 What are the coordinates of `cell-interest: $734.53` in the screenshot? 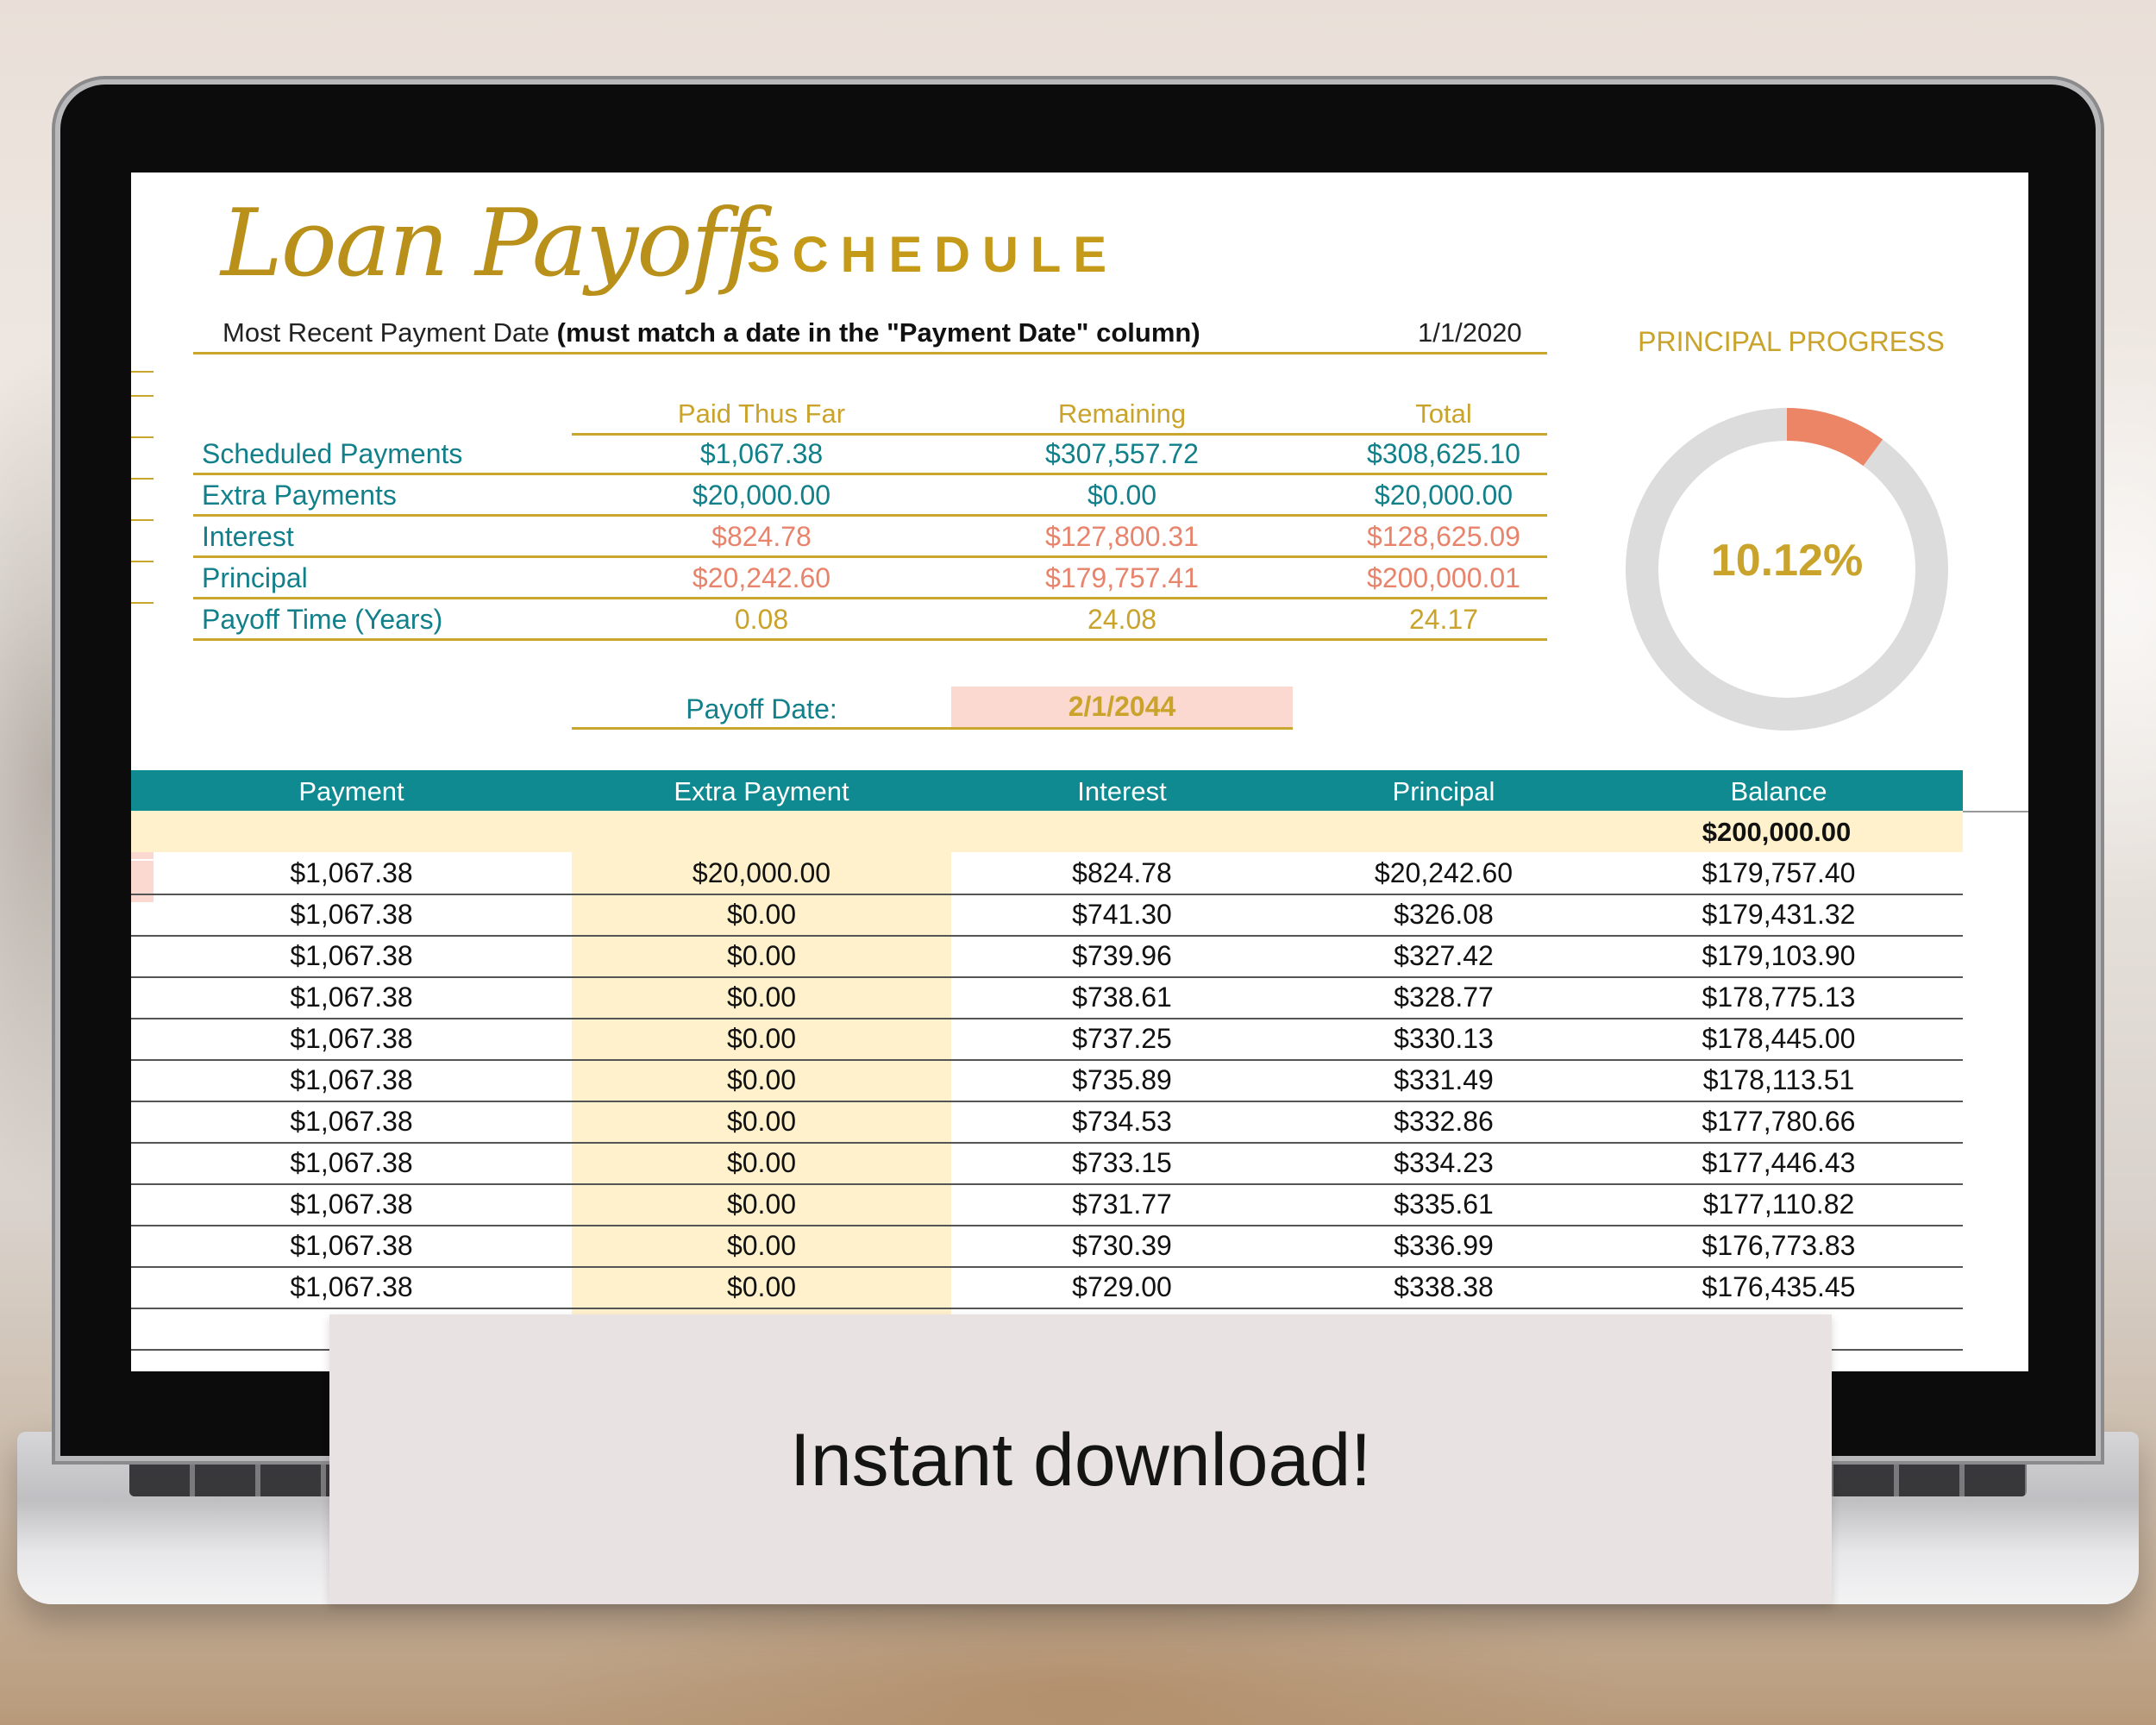 It's located at (1122, 1121).